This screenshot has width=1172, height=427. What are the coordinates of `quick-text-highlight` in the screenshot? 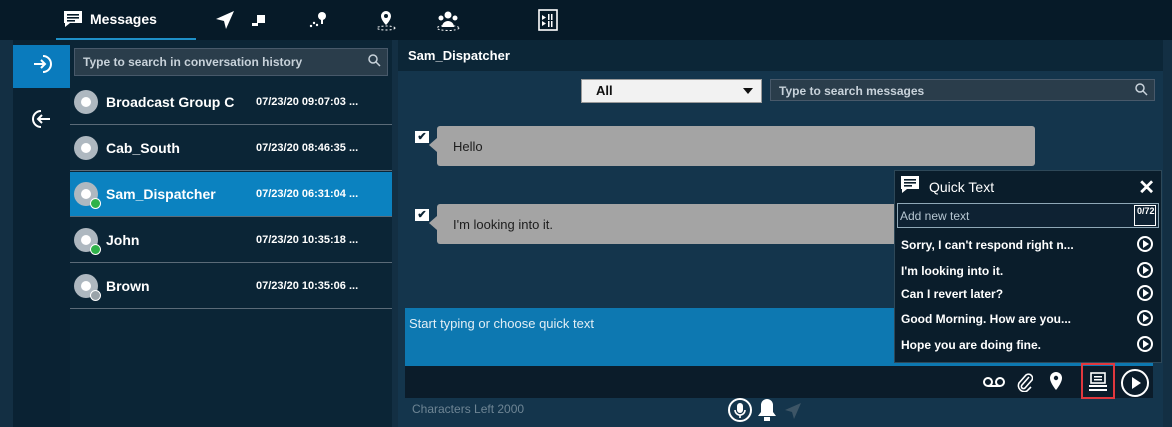 It's located at (1098, 381).